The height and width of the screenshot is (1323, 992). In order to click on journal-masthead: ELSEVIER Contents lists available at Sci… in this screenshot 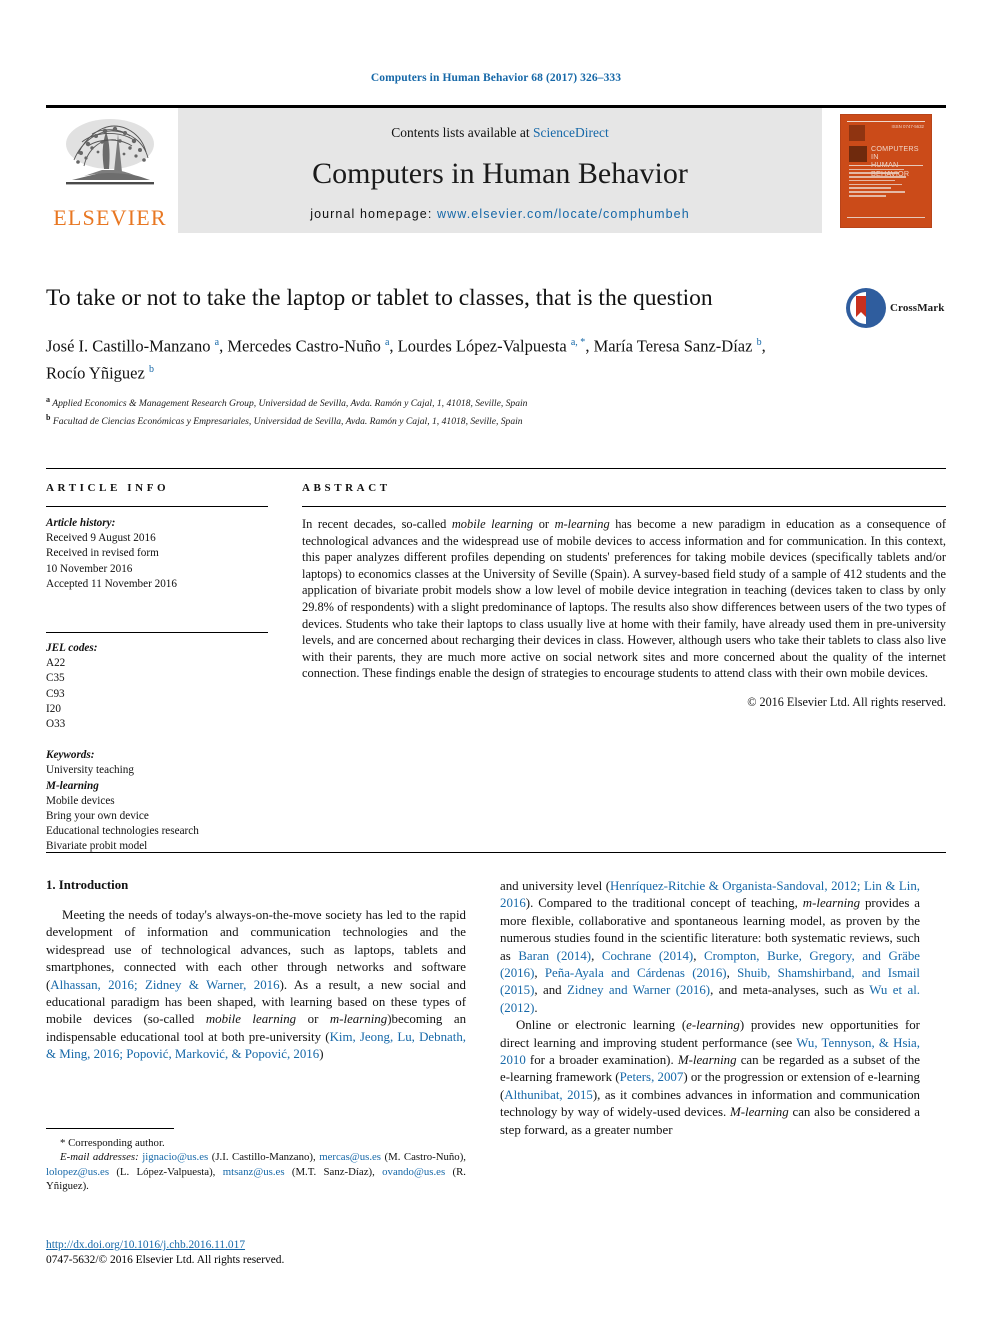, I will do `click(496, 170)`.